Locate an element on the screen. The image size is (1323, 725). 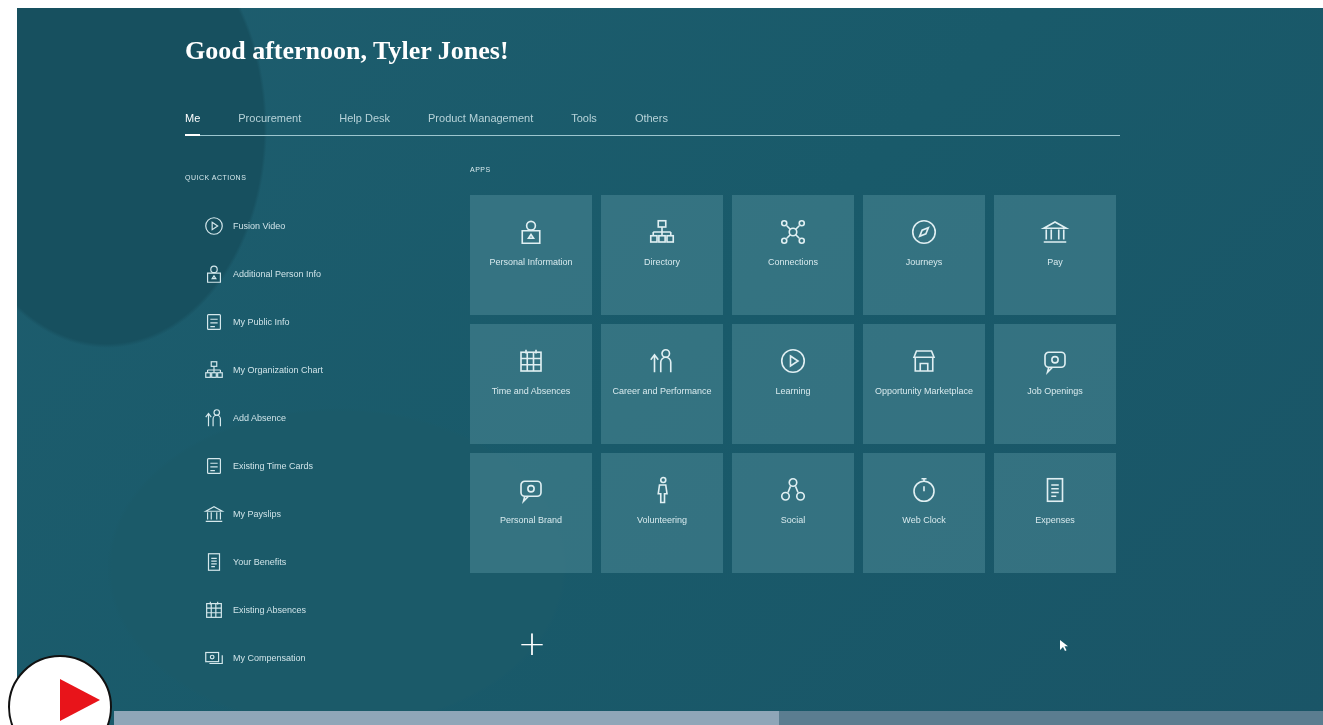
tab: Procurement is located at coordinates (270, 121).